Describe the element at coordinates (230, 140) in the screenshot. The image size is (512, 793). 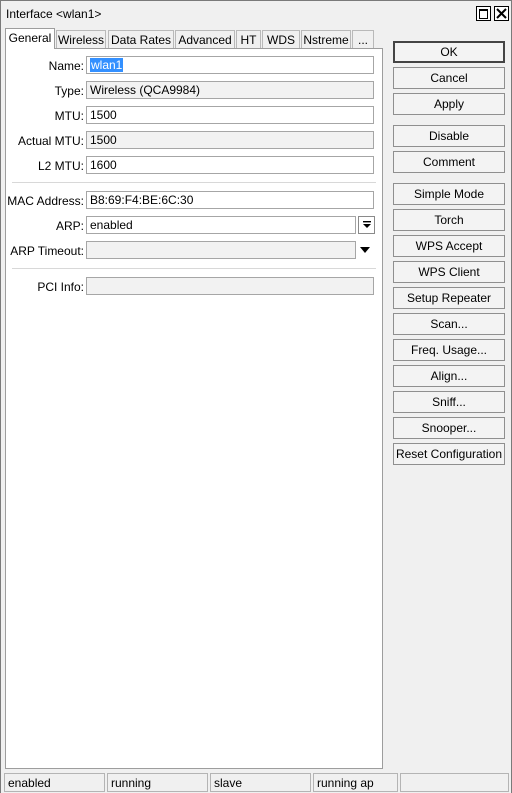
I see `actual-mtu-field: 1500` at that location.